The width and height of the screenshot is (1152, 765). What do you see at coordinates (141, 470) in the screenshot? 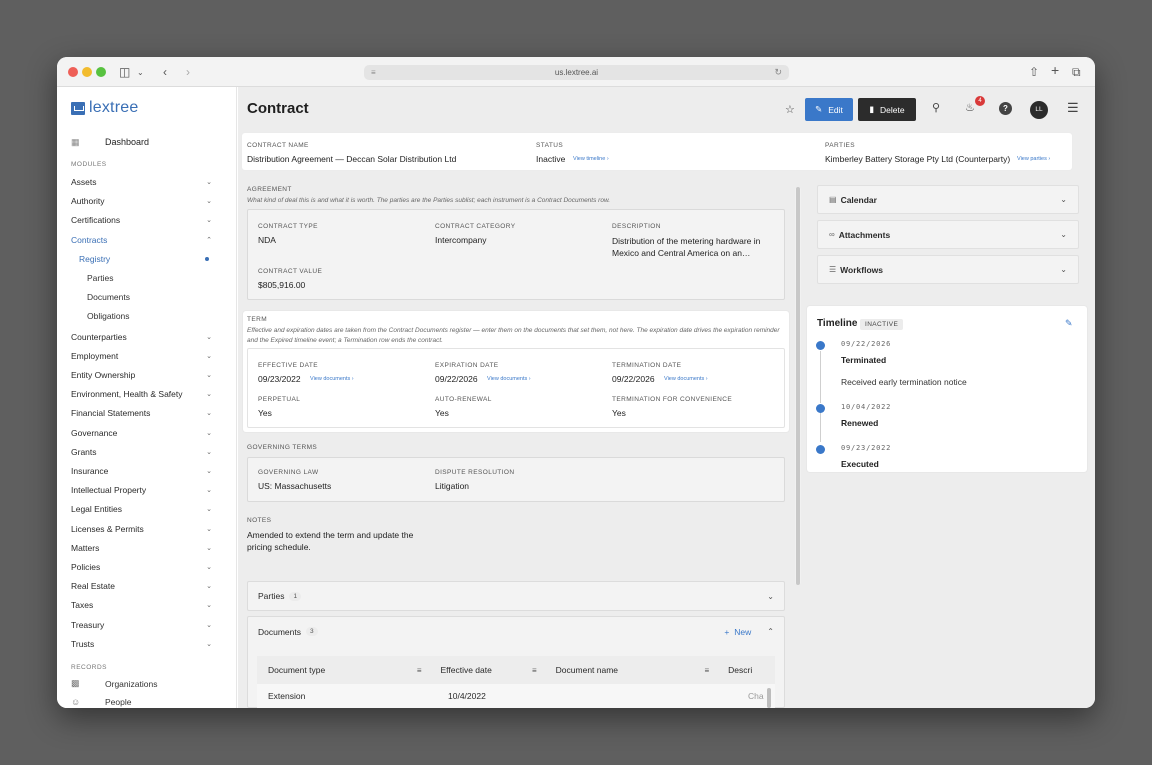
I see `sidebar-item-insurance: Insurance ⌄` at bounding box center [141, 470].